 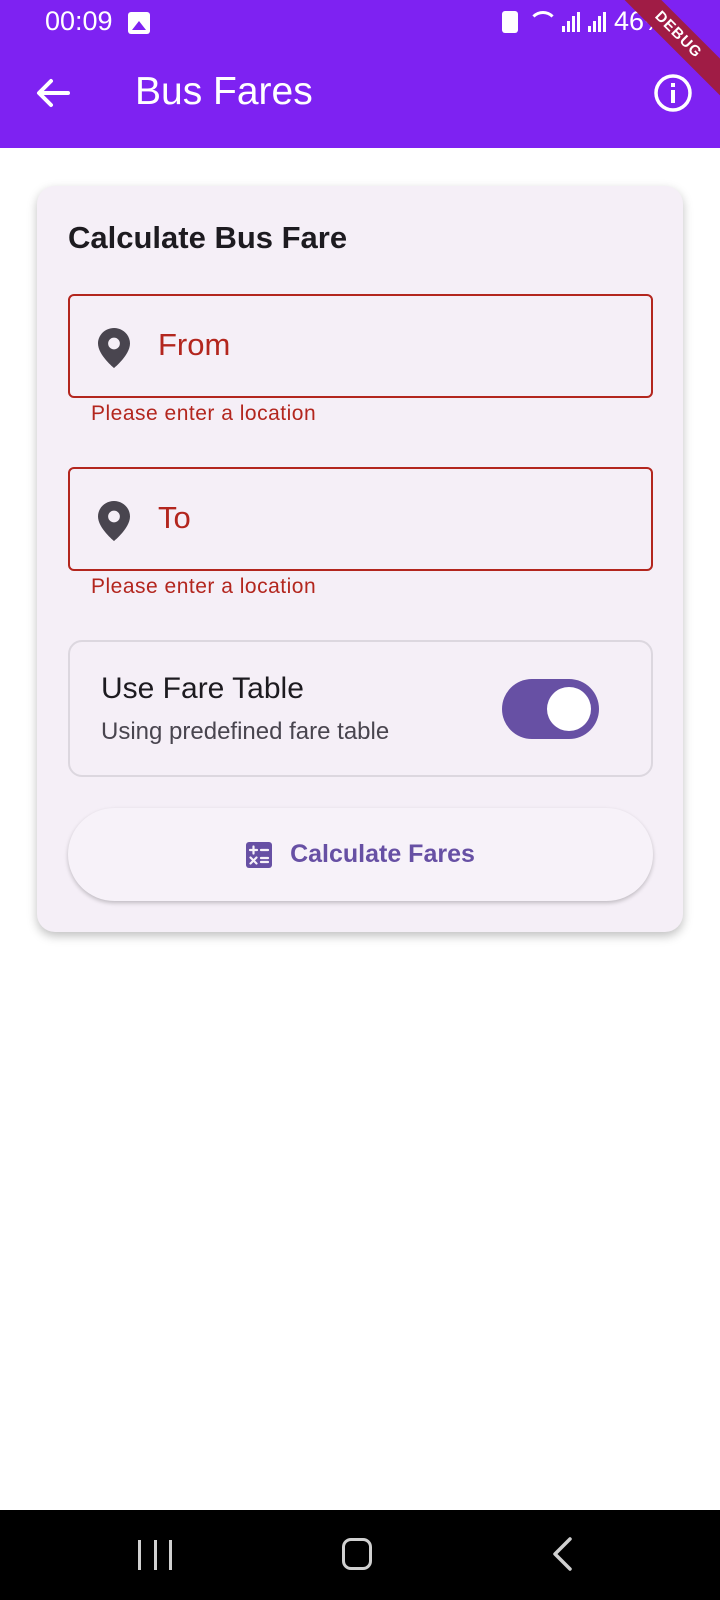 I want to click on calculate-fares-button: Calculate Fares, so click(x=360, y=854).